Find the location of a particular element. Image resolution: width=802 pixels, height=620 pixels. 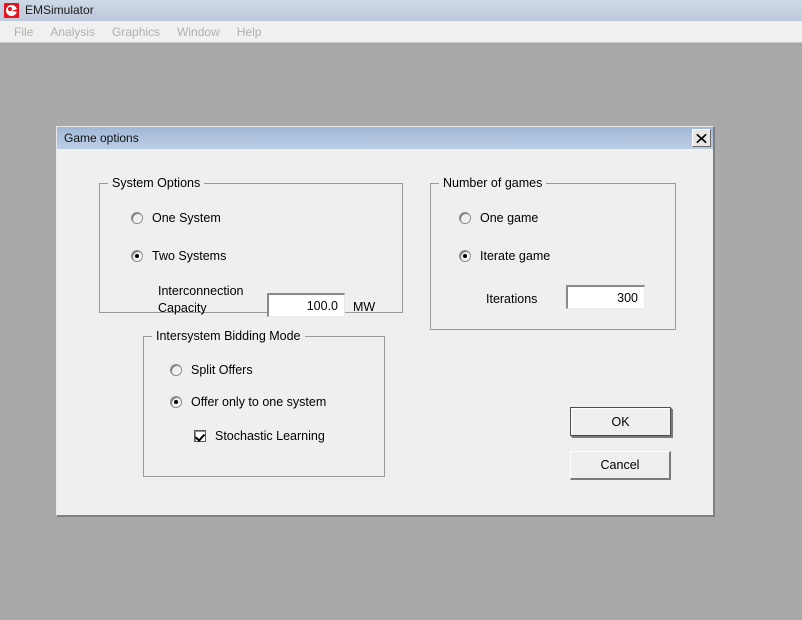

radio-iterate-game: Iterate game is located at coordinates (504, 256).